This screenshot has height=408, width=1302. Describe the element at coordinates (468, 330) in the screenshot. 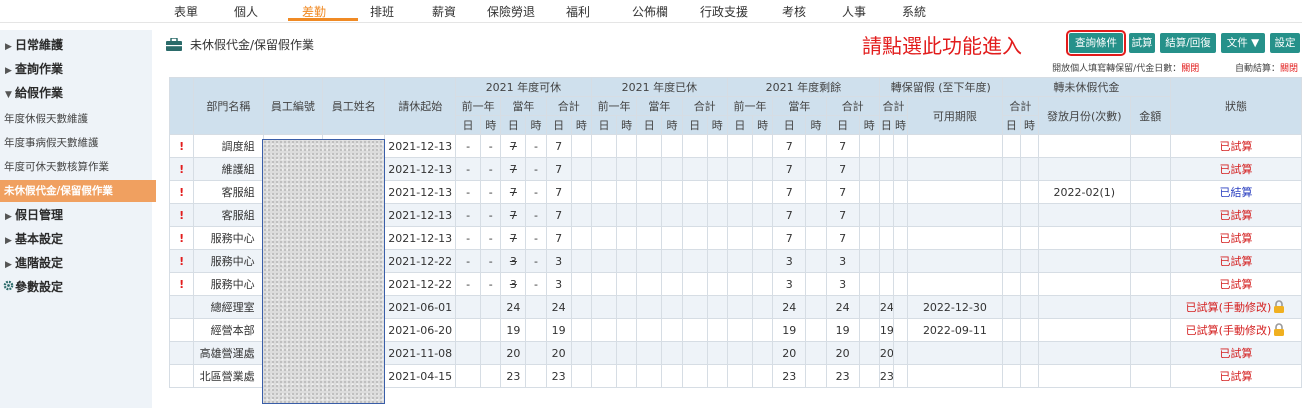

I see `cell-ap-d` at that location.